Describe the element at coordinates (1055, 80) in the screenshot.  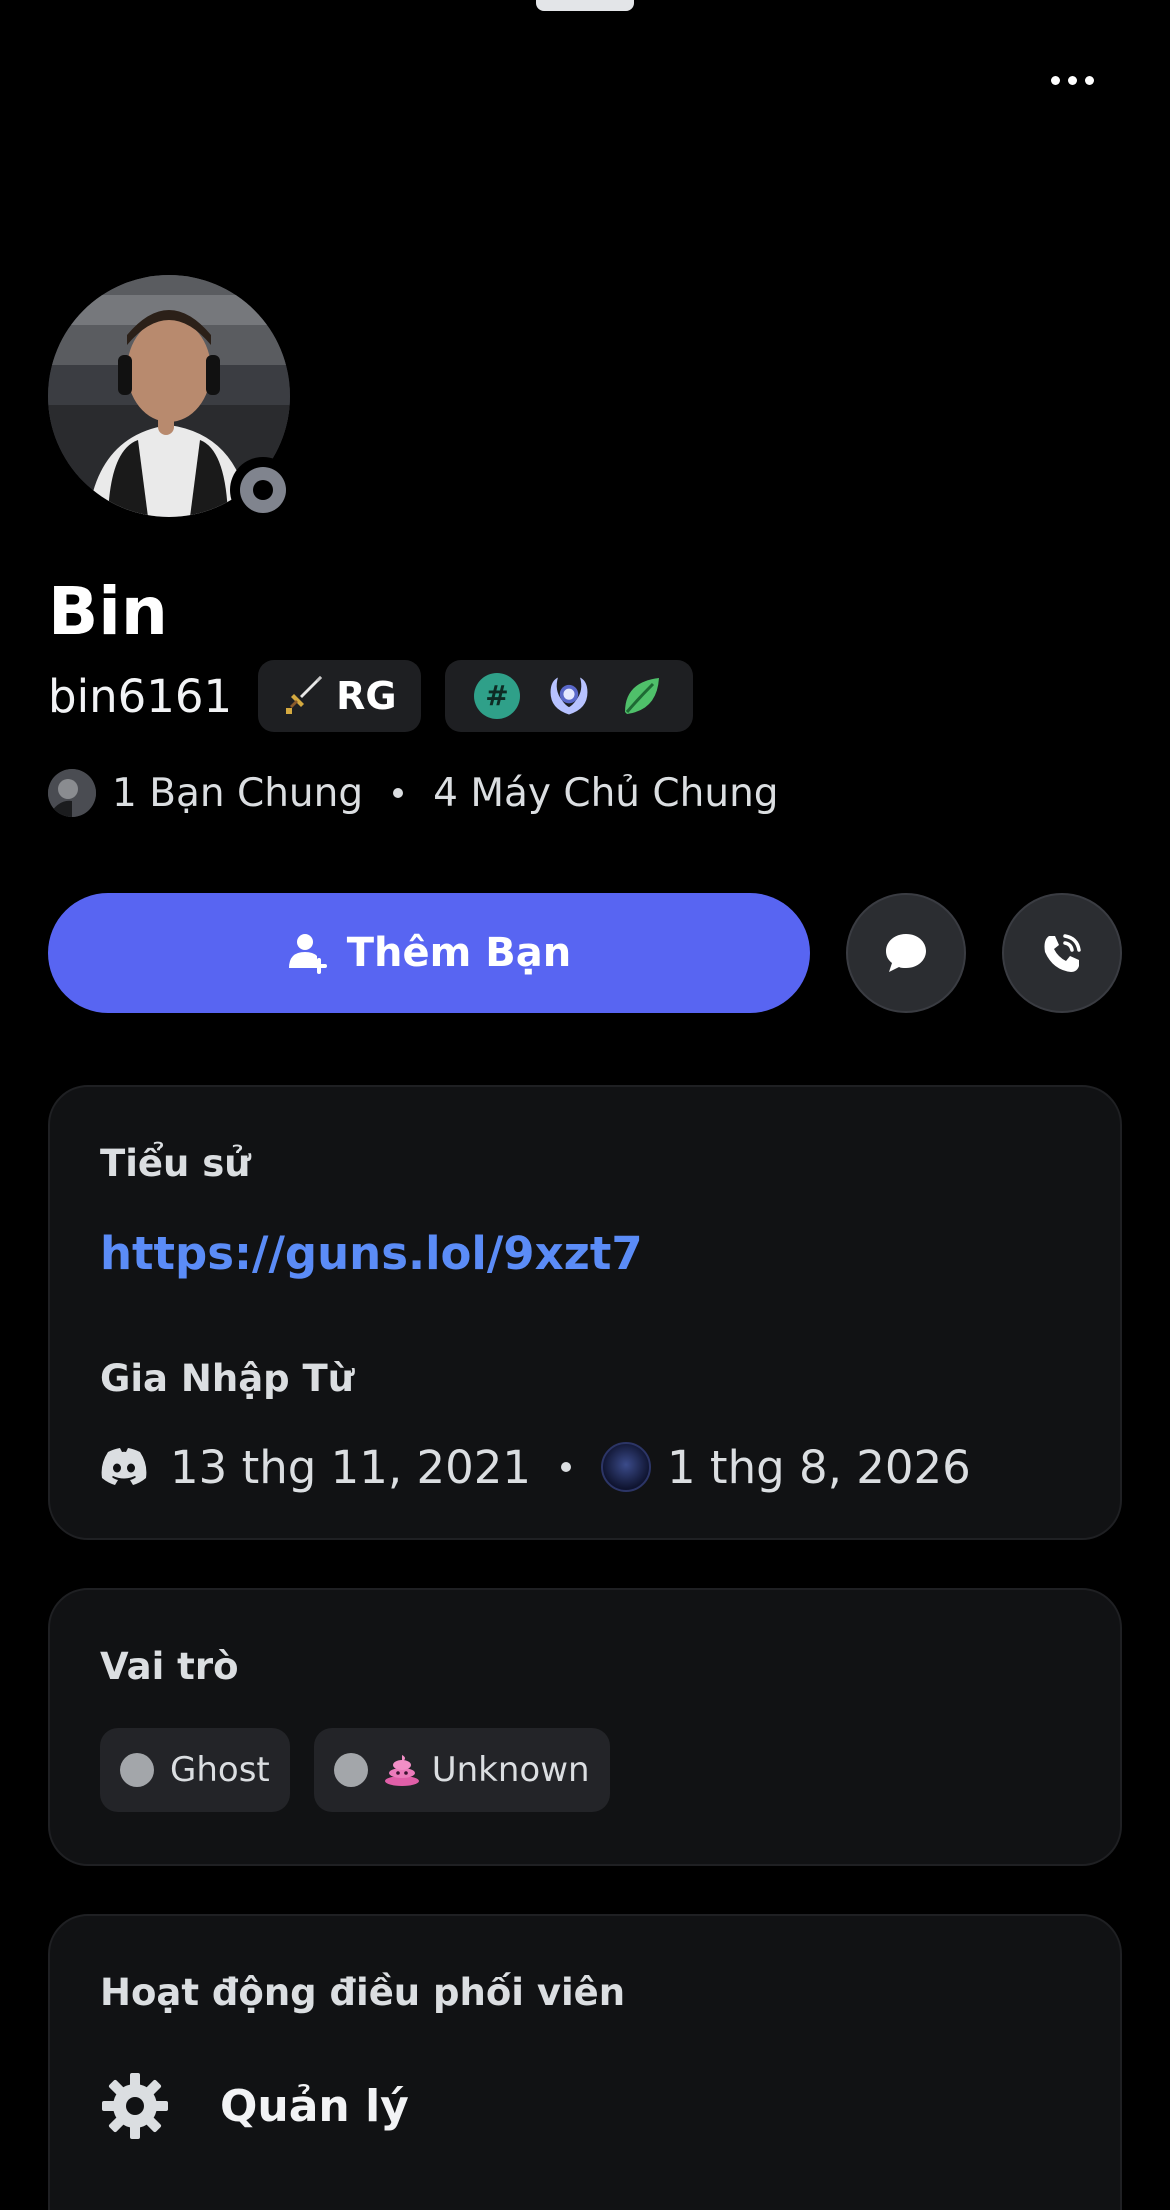
I see `more-icon` at that location.